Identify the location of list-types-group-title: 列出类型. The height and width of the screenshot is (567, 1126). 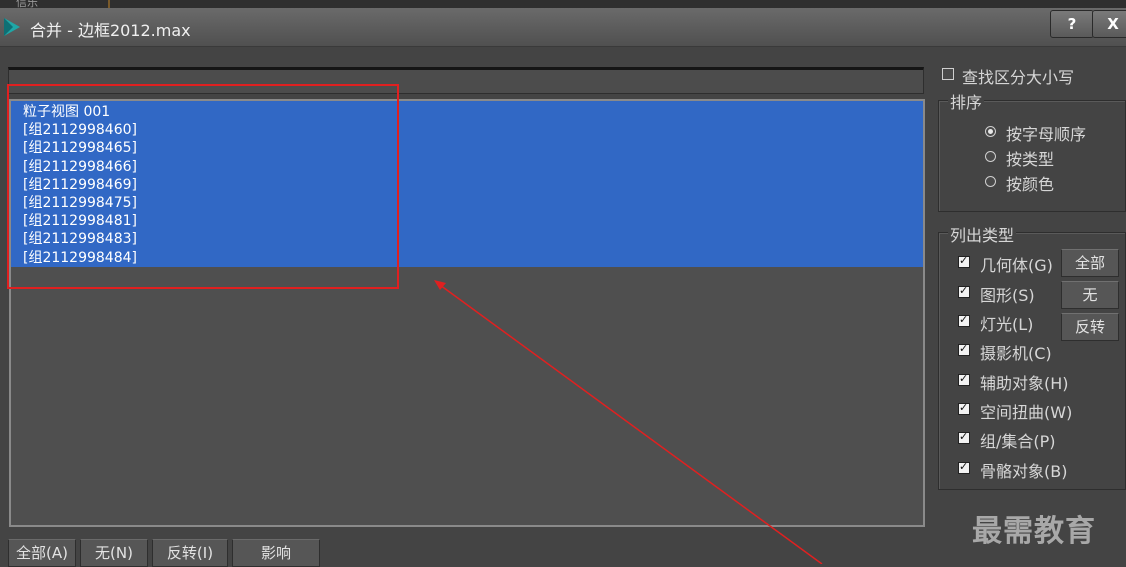
(982, 234).